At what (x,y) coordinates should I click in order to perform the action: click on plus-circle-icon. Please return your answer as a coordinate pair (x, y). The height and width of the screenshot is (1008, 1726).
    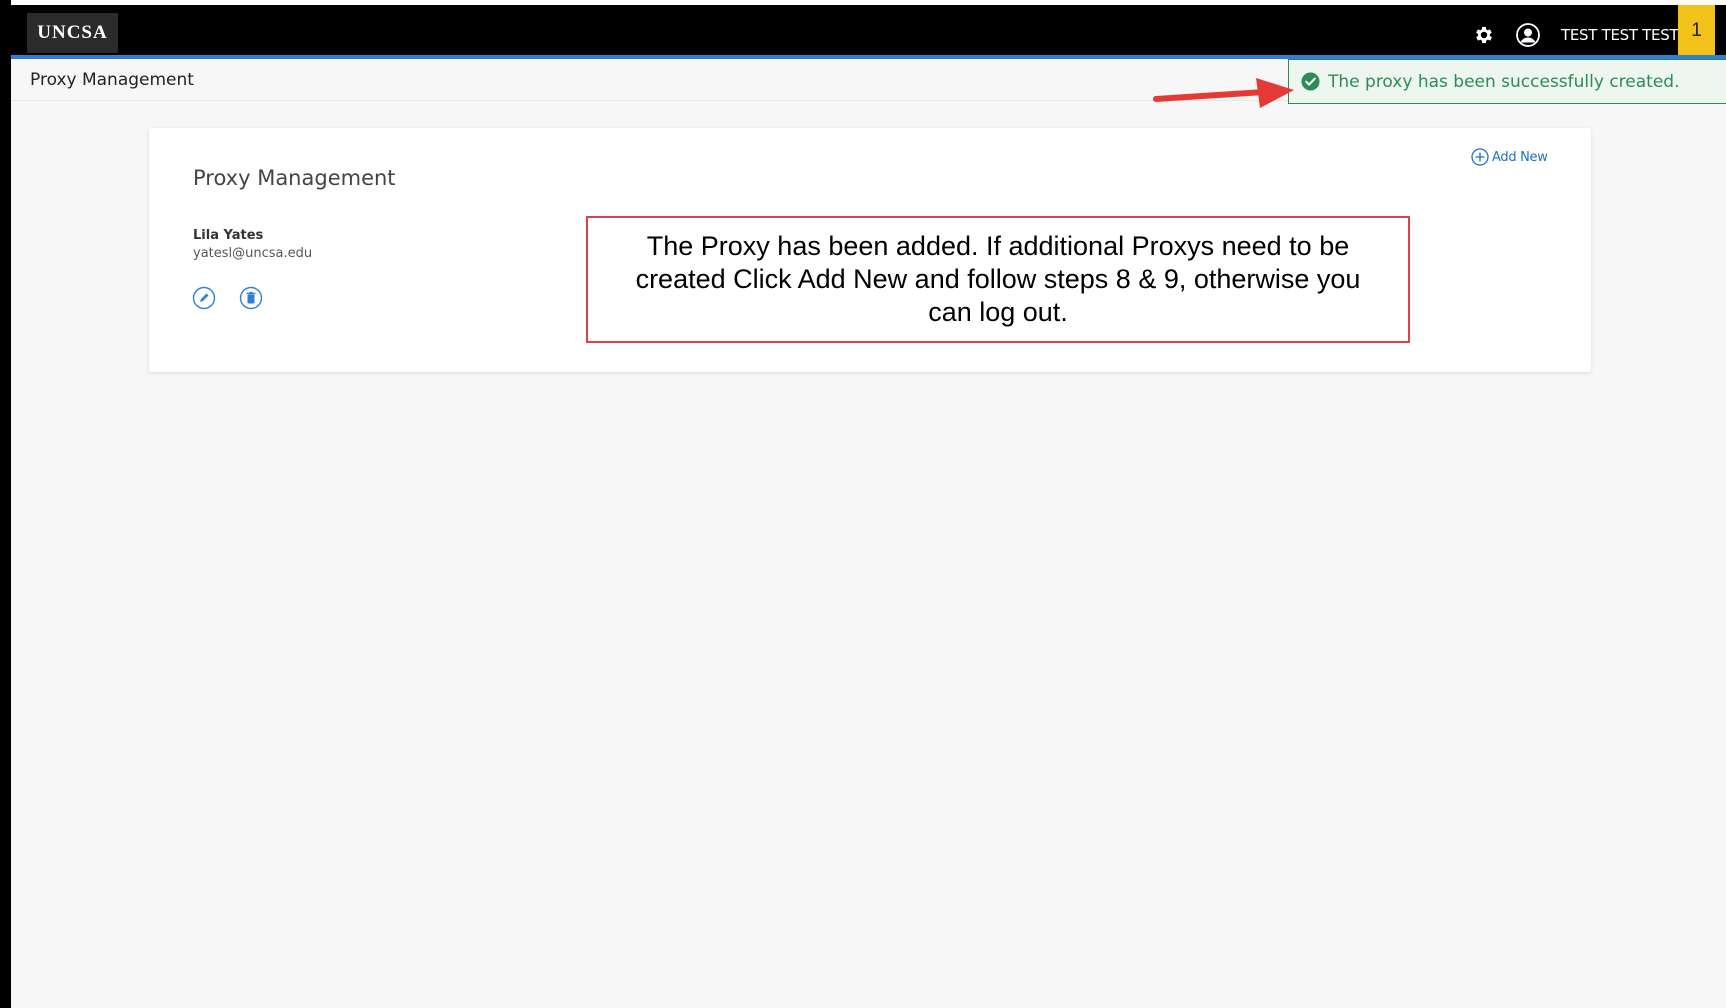
    Looking at the image, I should click on (1480, 157).